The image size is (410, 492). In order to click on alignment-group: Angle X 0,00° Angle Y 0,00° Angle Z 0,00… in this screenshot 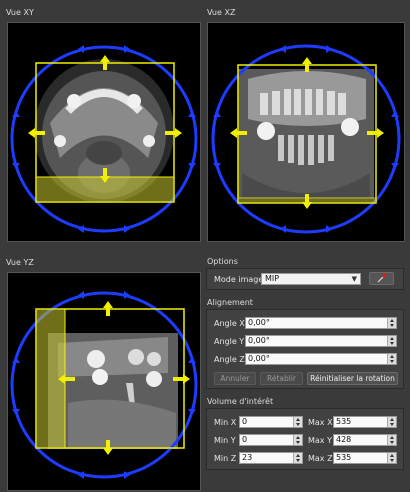, I will do `click(305, 349)`.